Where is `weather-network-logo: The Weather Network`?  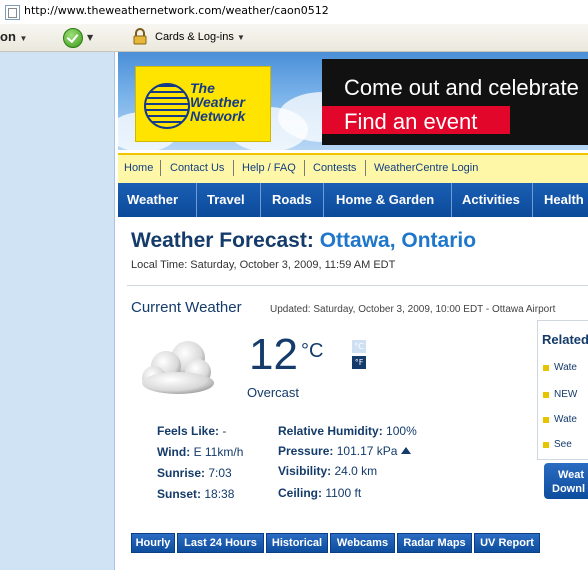 weather-network-logo: The Weather Network is located at coordinates (203, 104).